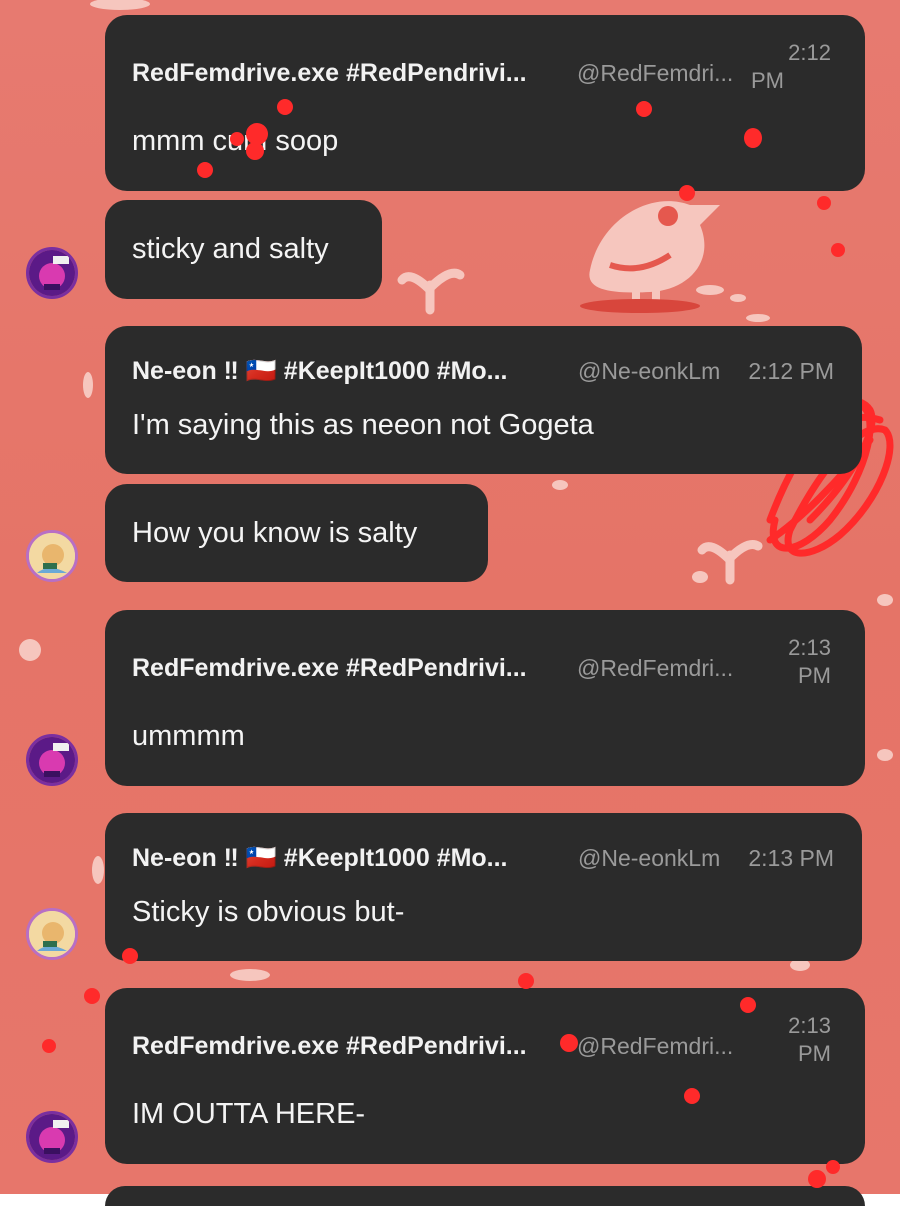  I want to click on message-text: ummmm, so click(188, 736).